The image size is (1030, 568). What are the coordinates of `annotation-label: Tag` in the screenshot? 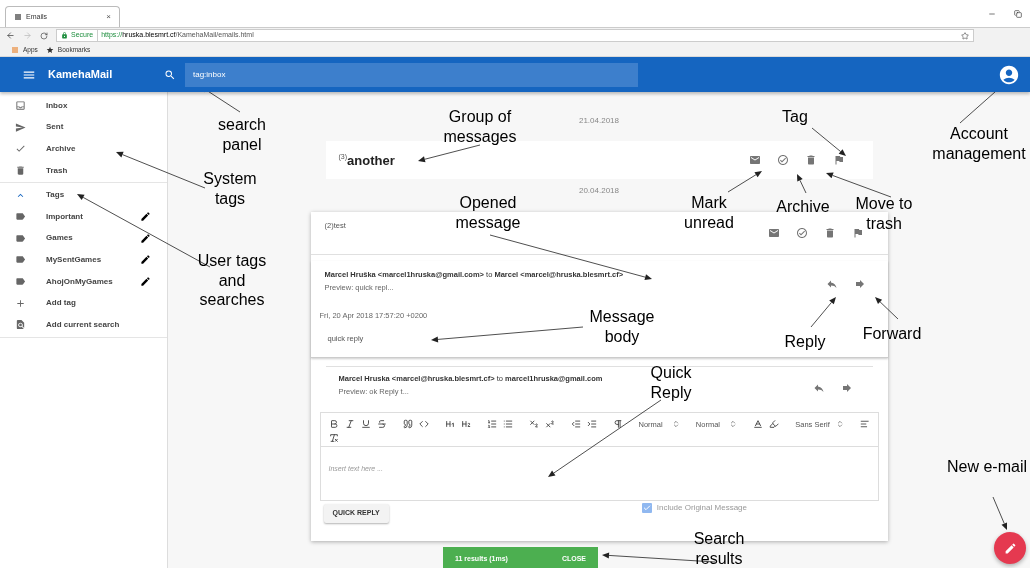 It's located at (795, 117).